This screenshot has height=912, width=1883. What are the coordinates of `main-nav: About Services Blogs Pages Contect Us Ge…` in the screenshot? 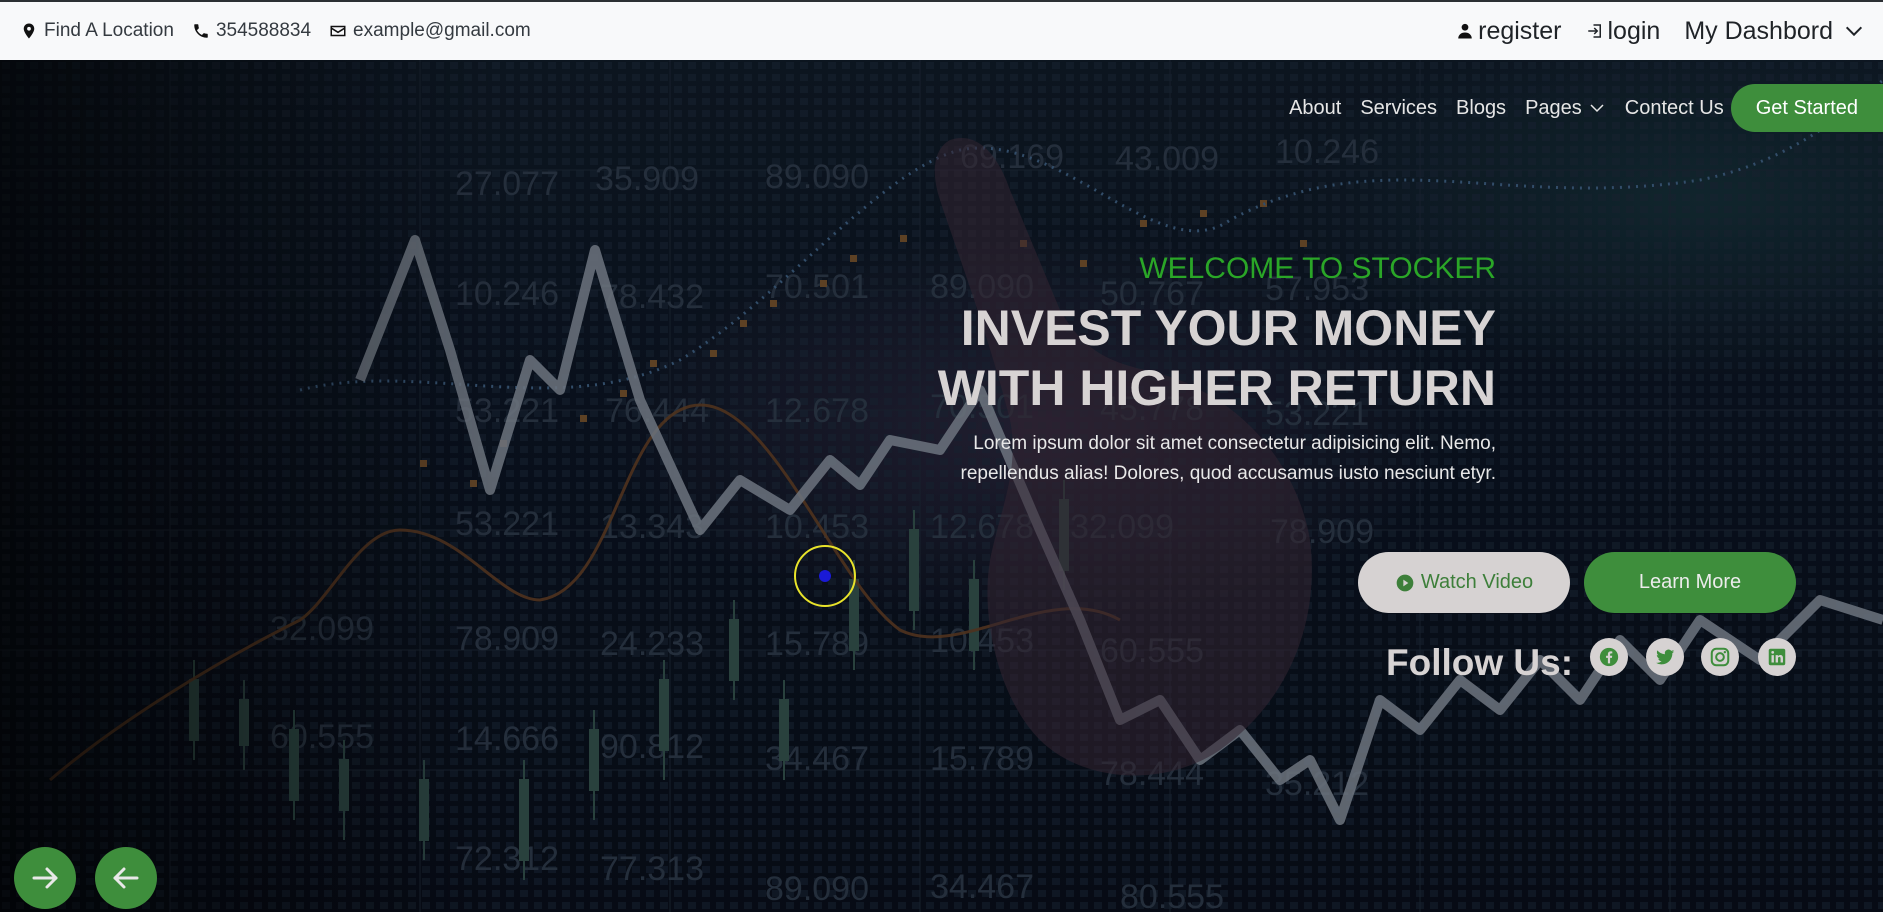 It's located at (1586, 108).